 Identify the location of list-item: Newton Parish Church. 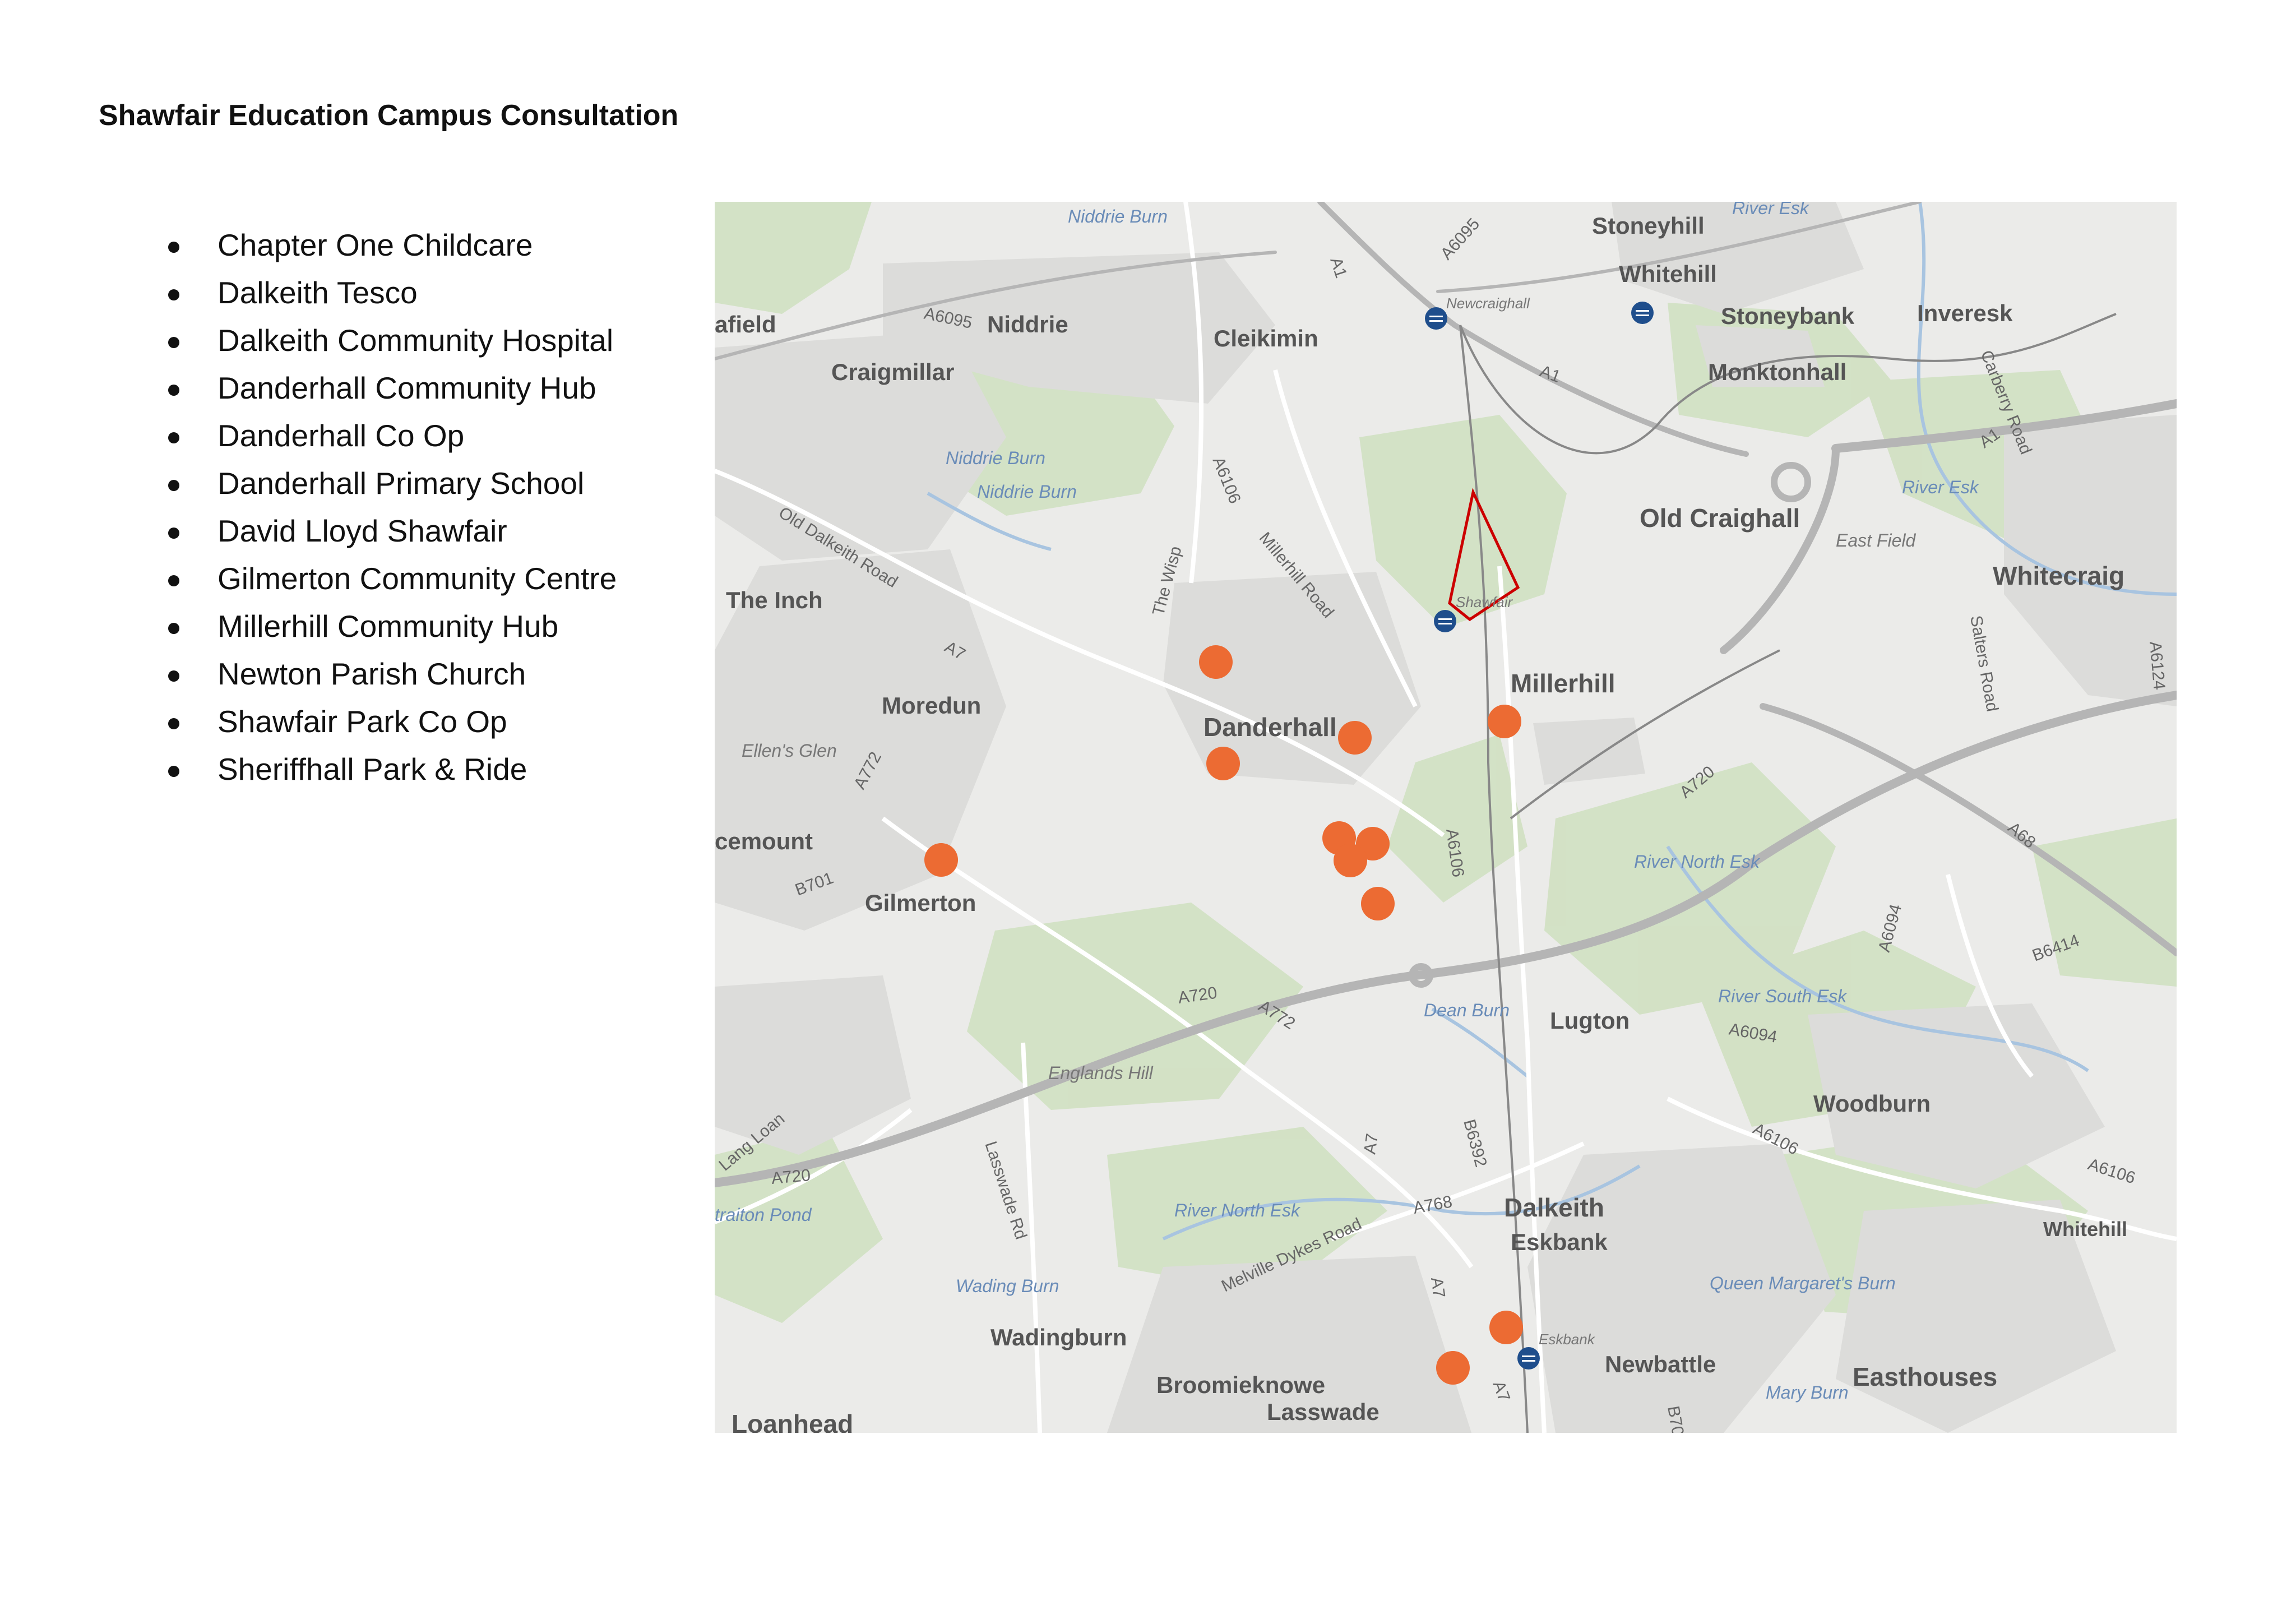
(398, 674).